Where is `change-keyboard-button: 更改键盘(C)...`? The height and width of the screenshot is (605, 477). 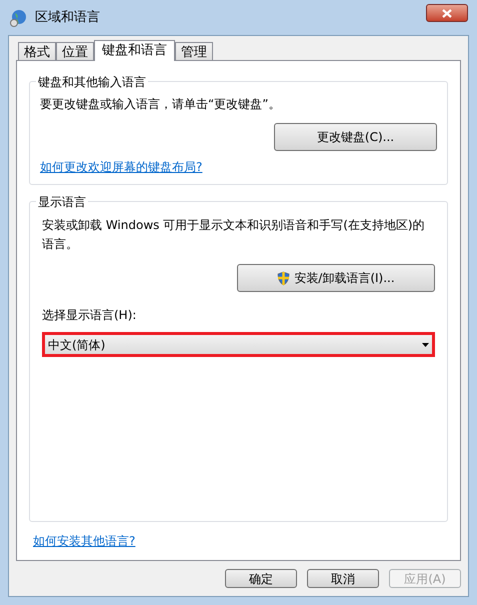
change-keyboard-button: 更改键盘(C)... is located at coordinates (355, 137).